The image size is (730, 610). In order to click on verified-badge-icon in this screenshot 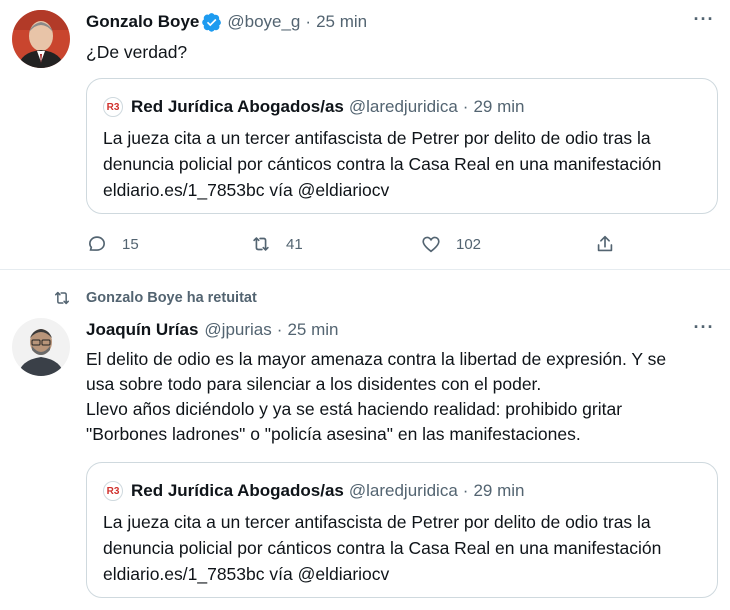, I will do `click(212, 22)`.